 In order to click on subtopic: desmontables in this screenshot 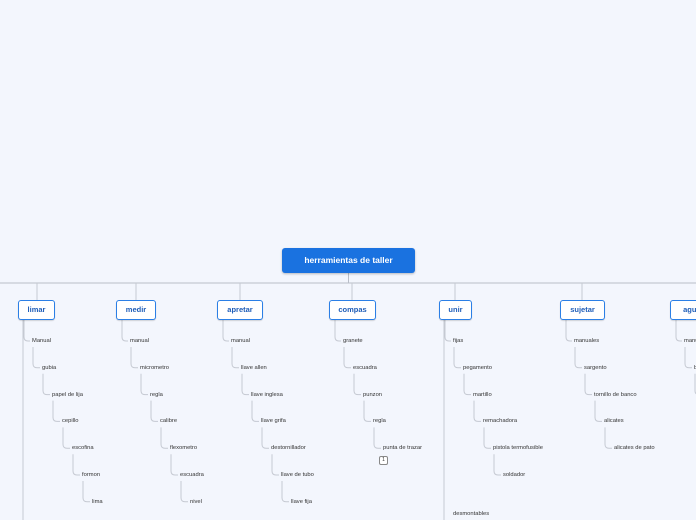, I will do `click(471, 514)`.